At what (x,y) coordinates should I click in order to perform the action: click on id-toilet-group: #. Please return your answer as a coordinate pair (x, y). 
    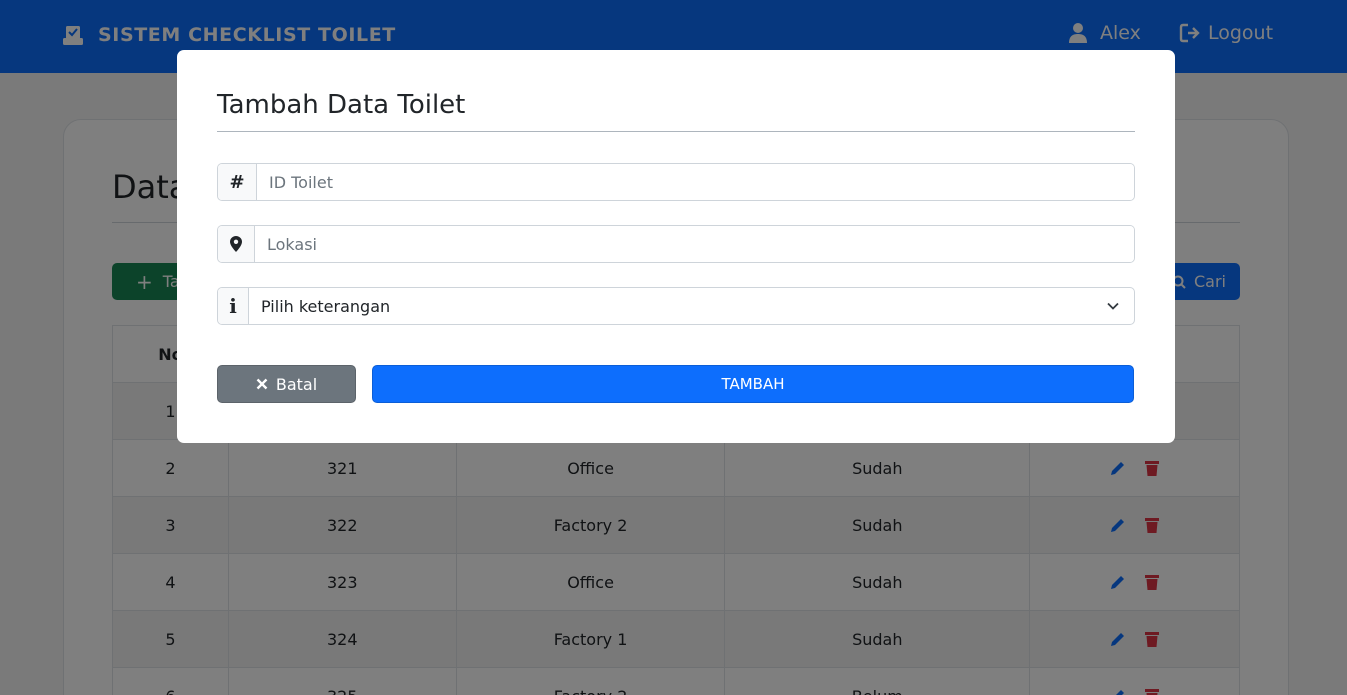
    Looking at the image, I should click on (676, 182).